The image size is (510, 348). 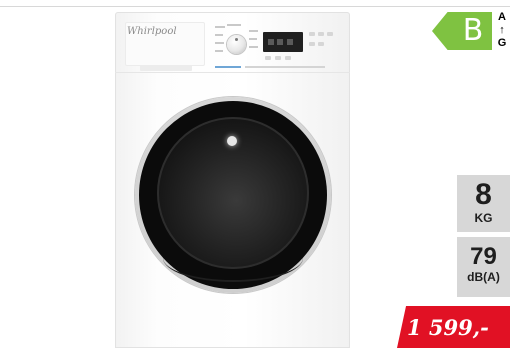 I want to click on digital-display, so click(x=283, y=42).